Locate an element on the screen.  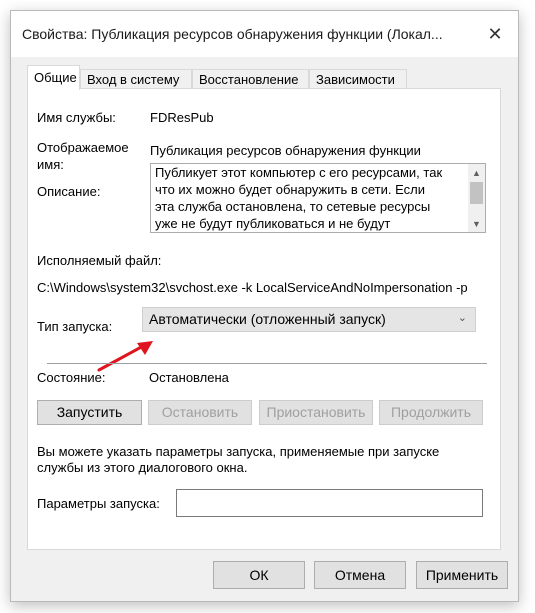
tab-logon: Вход в систему is located at coordinates (136, 79).